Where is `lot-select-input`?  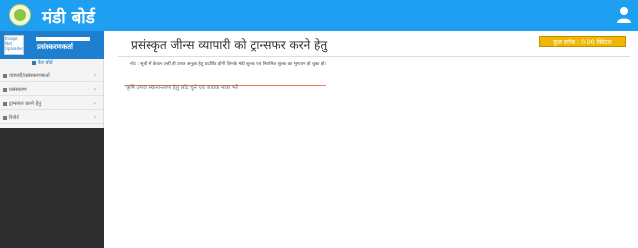 lot-select-input is located at coordinates (225, 88).